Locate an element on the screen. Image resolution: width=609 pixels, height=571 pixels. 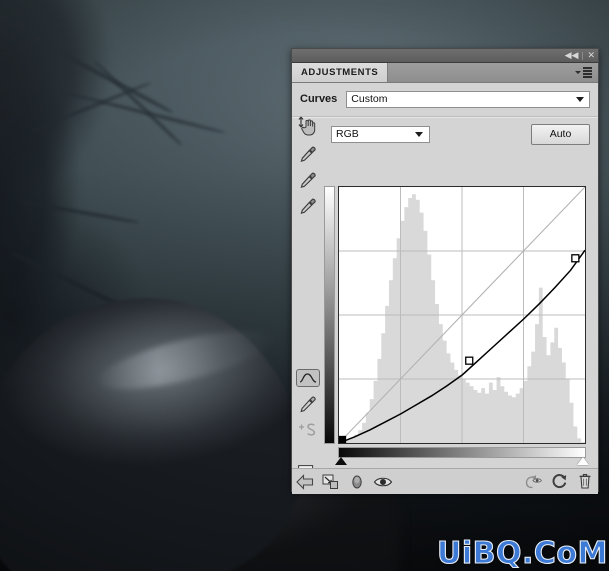
draw-pencil-tool-button is located at coordinates (307, 404).